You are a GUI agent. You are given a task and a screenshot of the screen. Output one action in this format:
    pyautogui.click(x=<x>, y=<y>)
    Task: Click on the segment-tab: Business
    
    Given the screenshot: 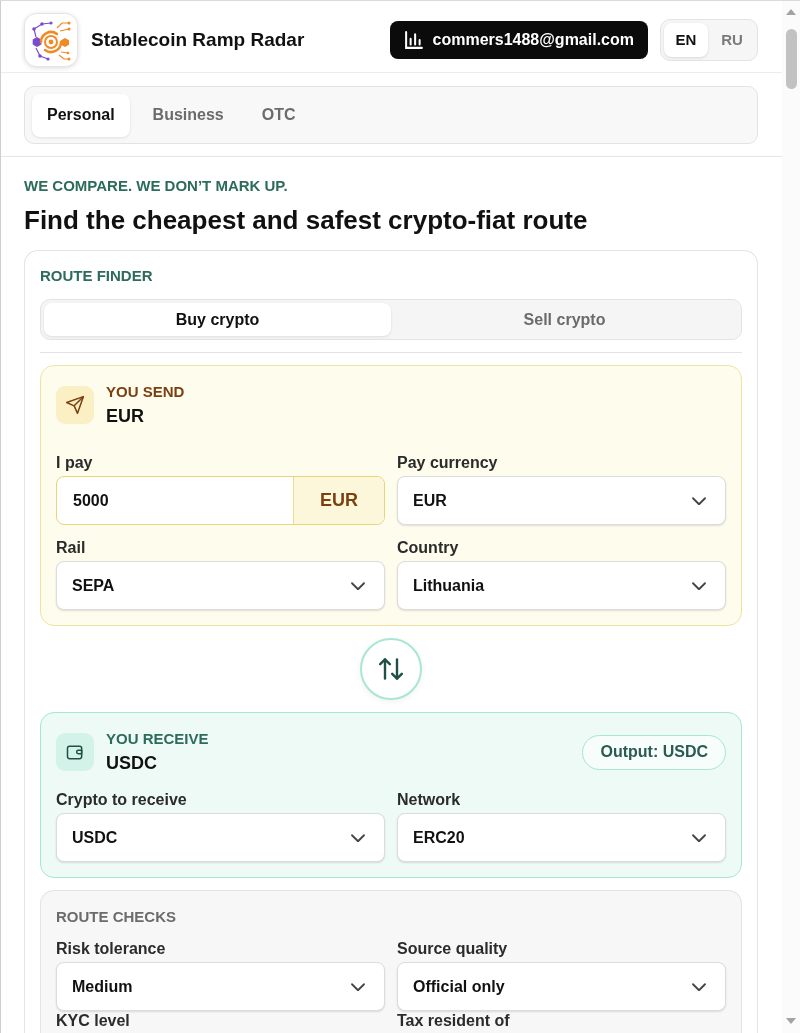 What is the action you would take?
    pyautogui.click(x=188, y=115)
    